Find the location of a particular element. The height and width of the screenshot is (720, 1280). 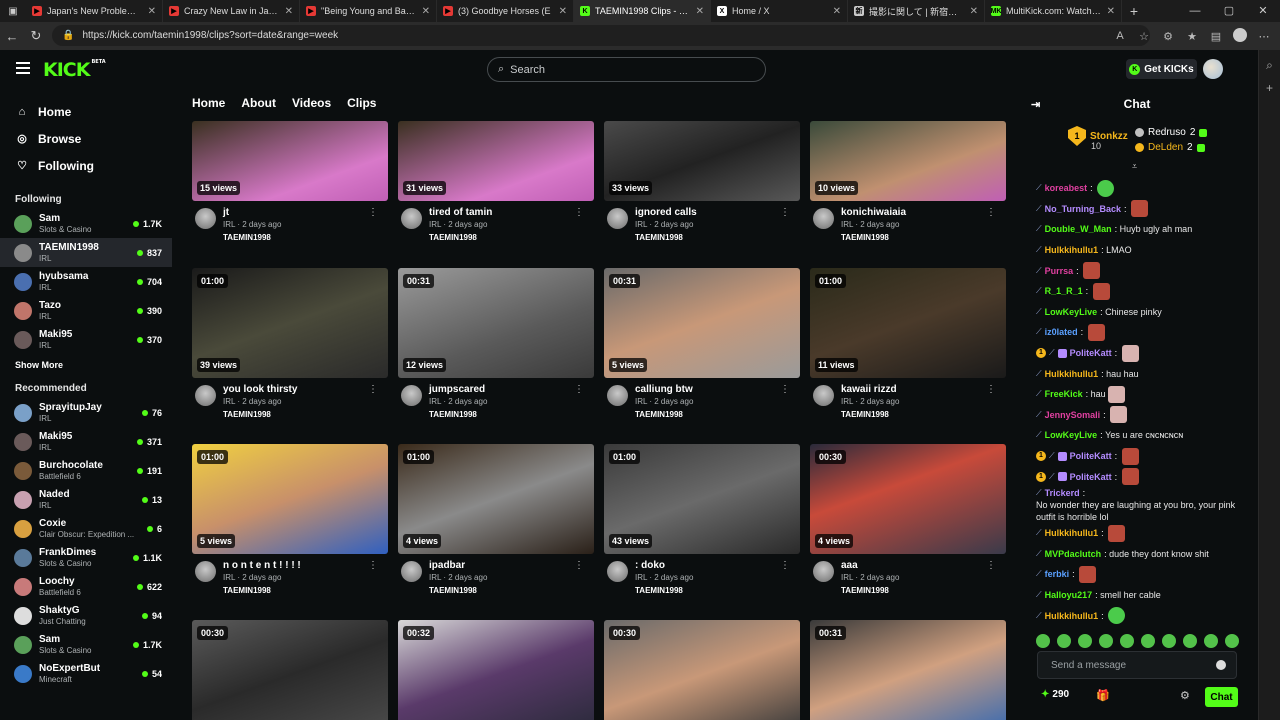

tab-home: Home is located at coordinates (208, 103).